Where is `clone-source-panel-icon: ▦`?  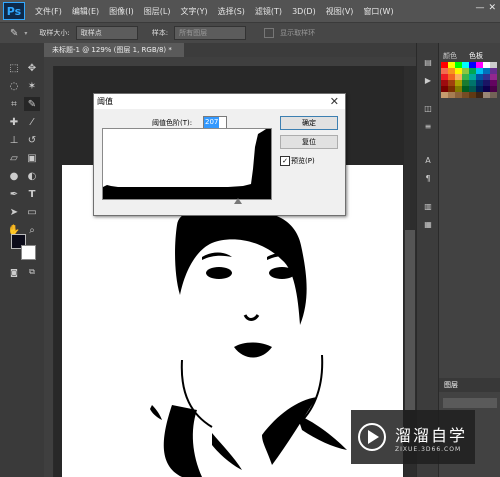 clone-source-panel-icon: ▦ is located at coordinates (428, 224).